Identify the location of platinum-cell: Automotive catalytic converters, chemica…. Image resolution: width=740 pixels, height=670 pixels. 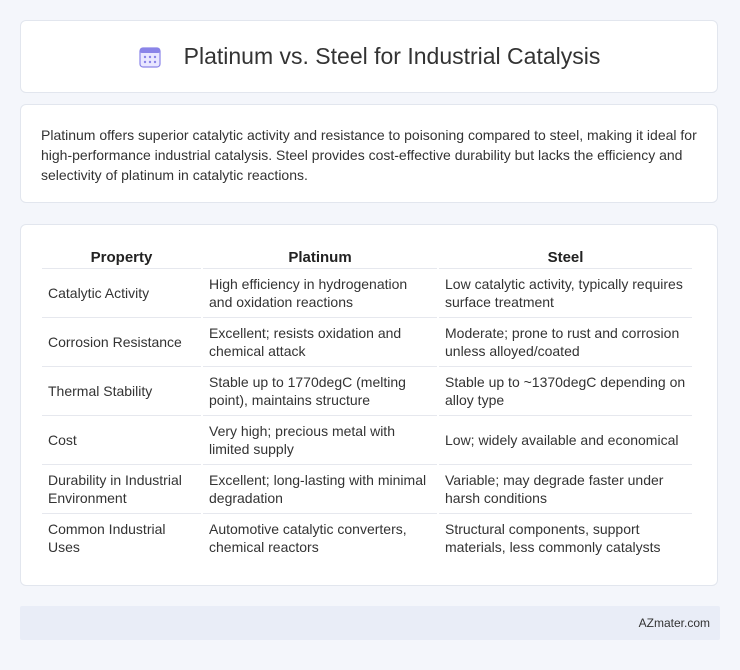
(308, 538).